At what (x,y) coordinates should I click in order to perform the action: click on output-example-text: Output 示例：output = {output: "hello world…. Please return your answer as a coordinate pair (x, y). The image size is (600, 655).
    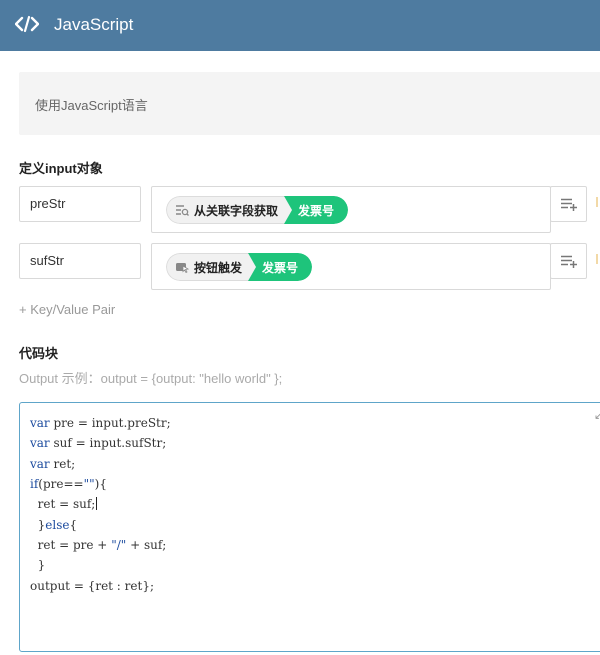
    Looking at the image, I should click on (151, 378).